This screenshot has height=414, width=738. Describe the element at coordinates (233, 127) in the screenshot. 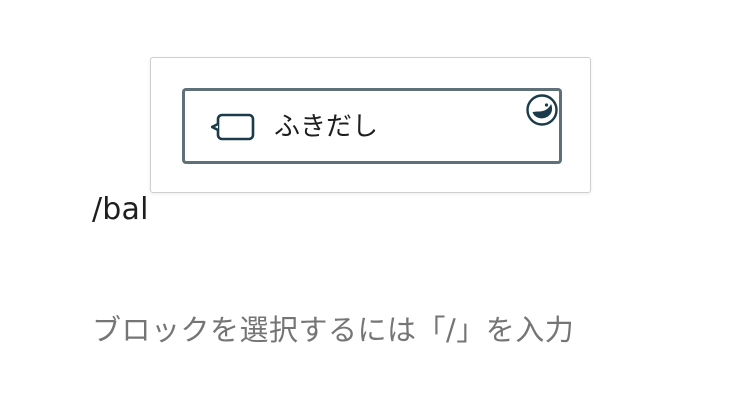

I see `speech-bubble-icon` at that location.